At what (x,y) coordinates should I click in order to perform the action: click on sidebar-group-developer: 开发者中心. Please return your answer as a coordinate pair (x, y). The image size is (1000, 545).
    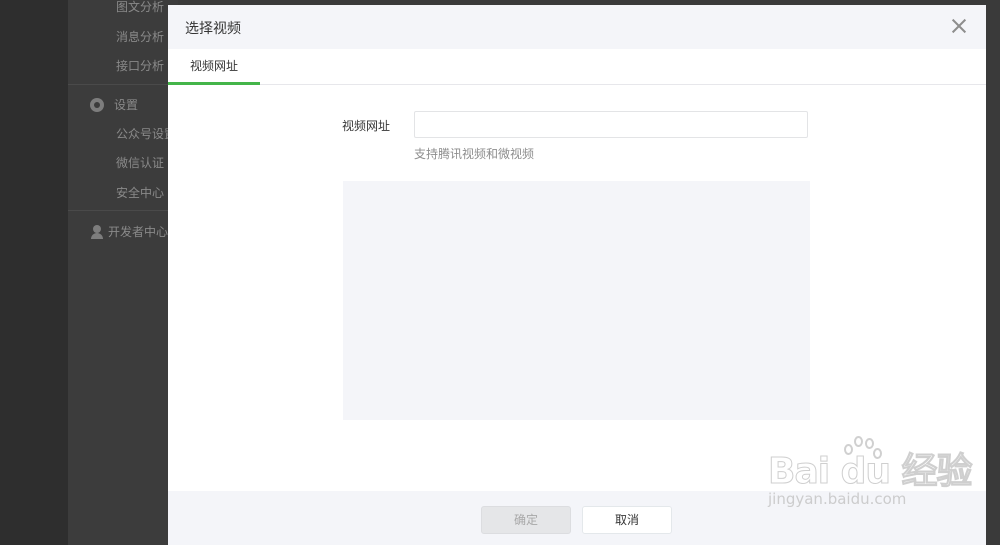
    Looking at the image, I should click on (129, 231).